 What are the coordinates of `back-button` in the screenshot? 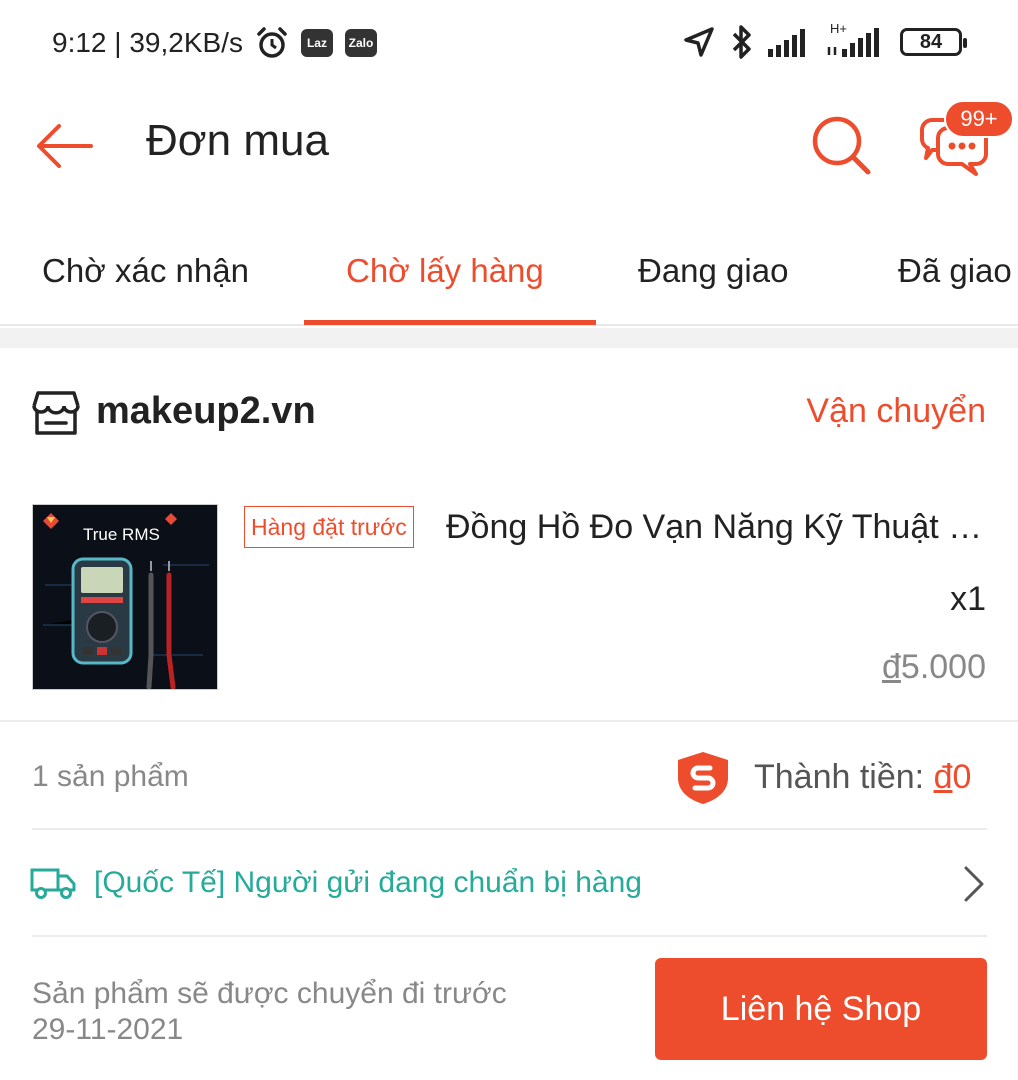 It's located at (64, 146).